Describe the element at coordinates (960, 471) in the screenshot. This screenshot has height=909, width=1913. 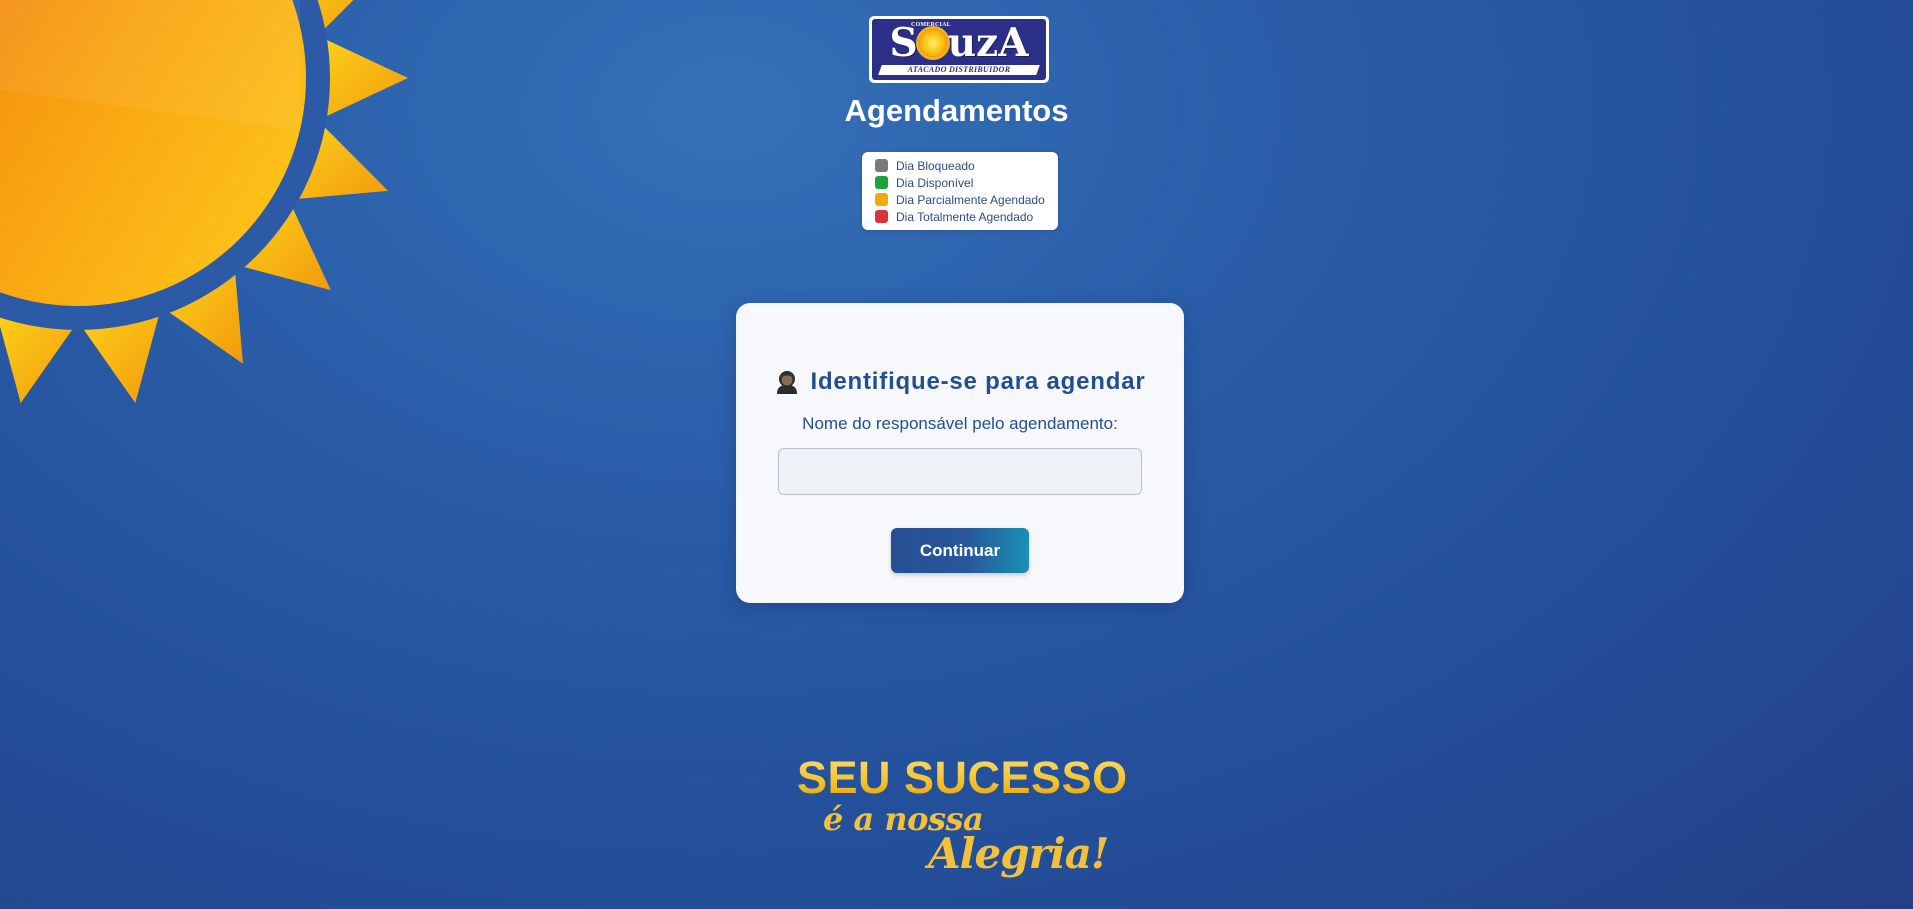
I see `responsible-name-input` at that location.